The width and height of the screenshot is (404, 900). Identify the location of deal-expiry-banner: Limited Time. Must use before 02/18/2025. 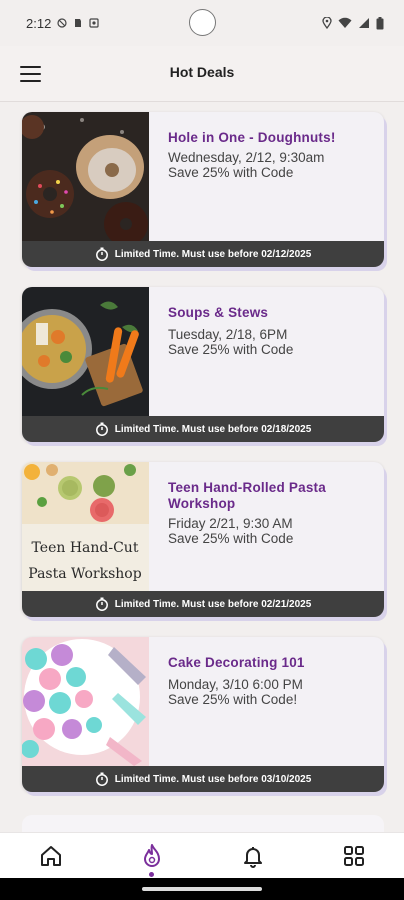
(203, 429).